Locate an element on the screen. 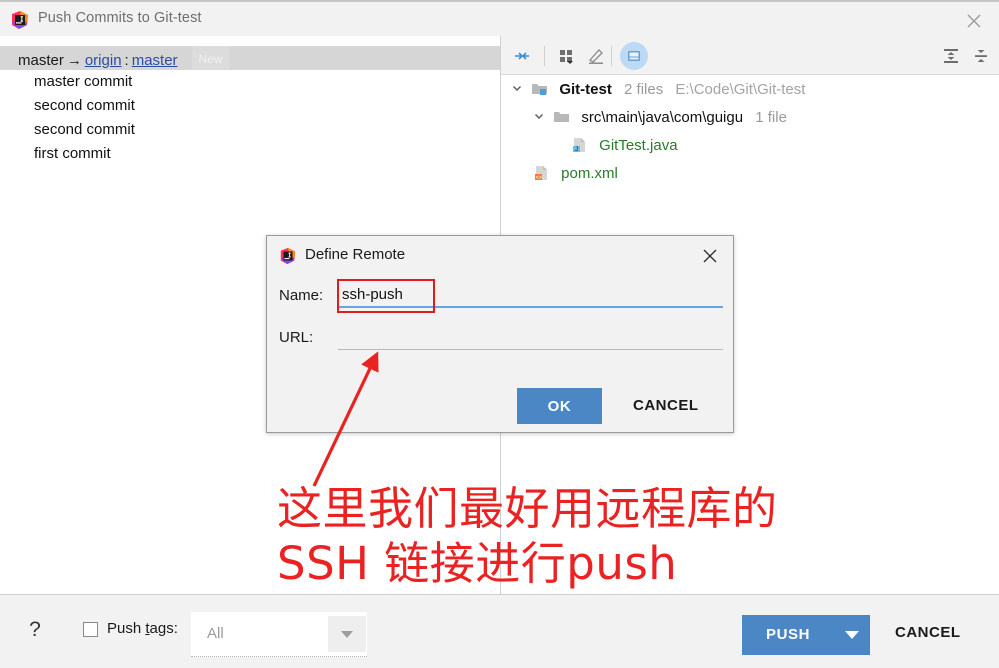  push-tags-label-before: Push is located at coordinates (126, 628).